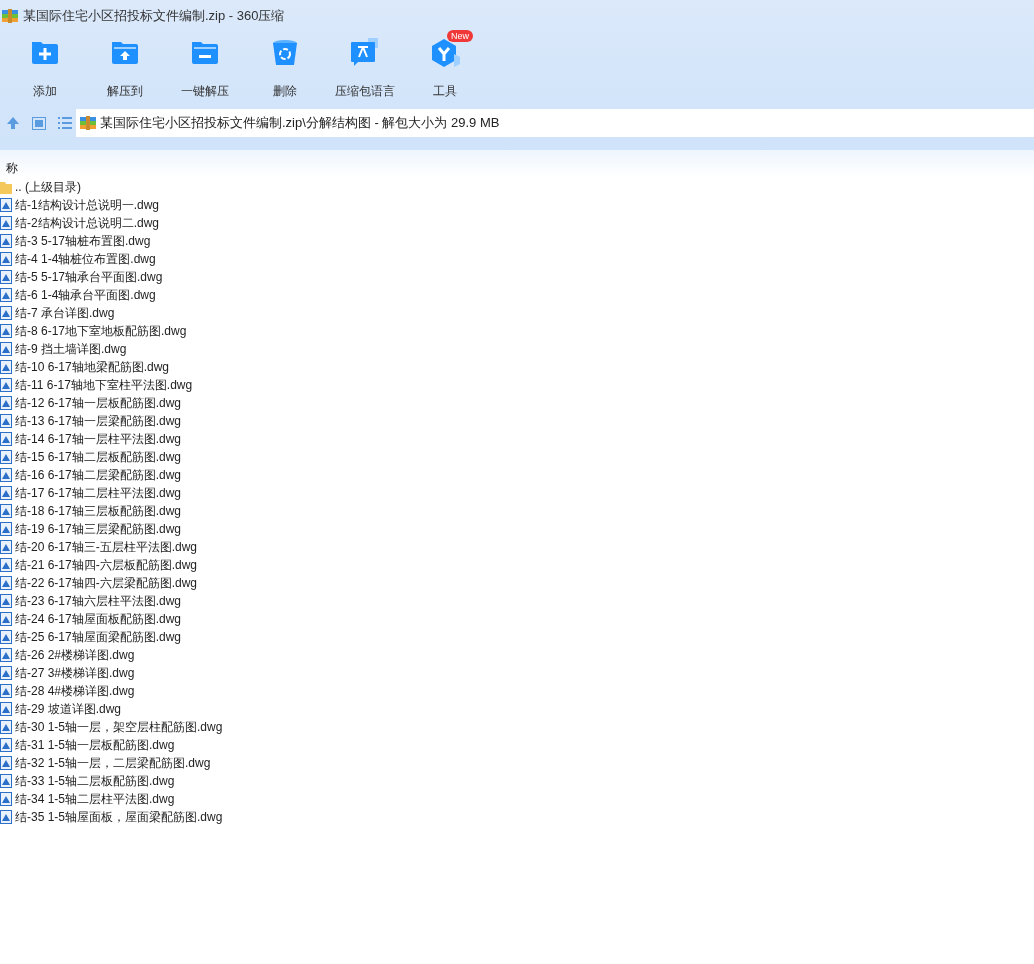  What do you see at coordinates (517, 331) in the screenshot?
I see `file-list-item: 结-8 6-17地下室地板配筋图.dwg` at bounding box center [517, 331].